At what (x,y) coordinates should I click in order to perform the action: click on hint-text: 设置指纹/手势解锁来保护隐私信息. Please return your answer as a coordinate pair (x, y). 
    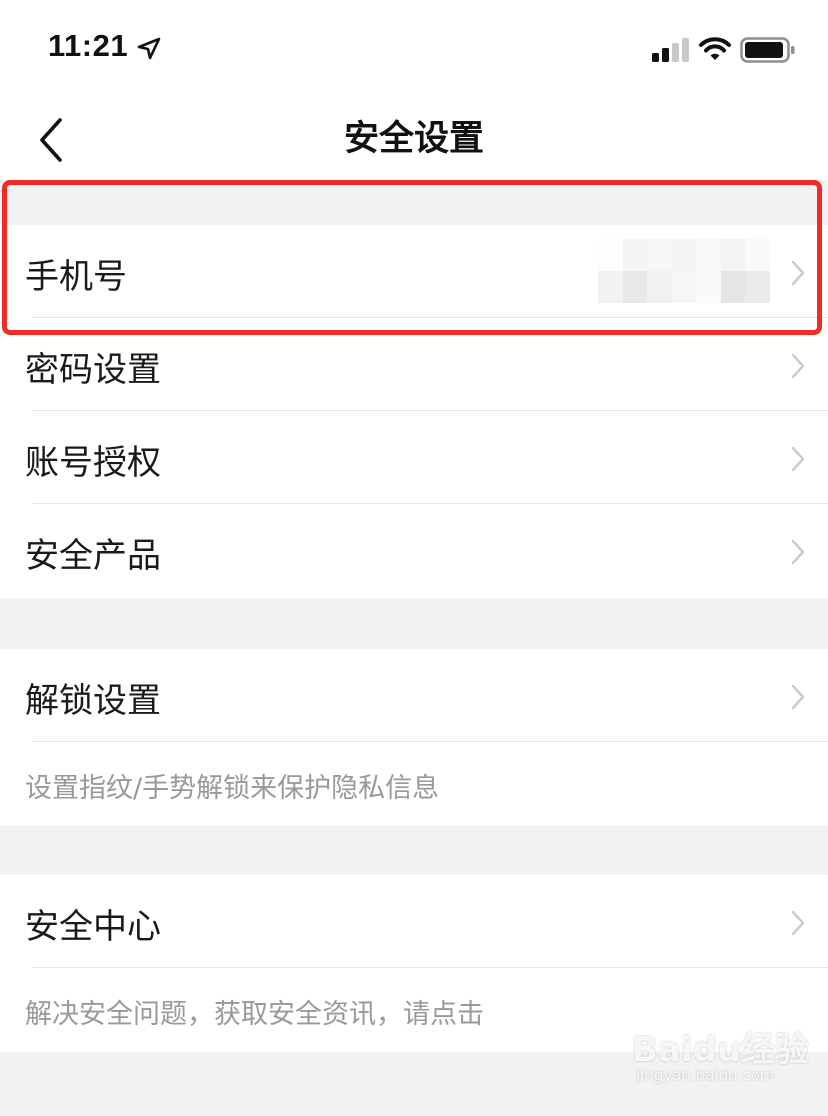
    Looking at the image, I should click on (232, 788).